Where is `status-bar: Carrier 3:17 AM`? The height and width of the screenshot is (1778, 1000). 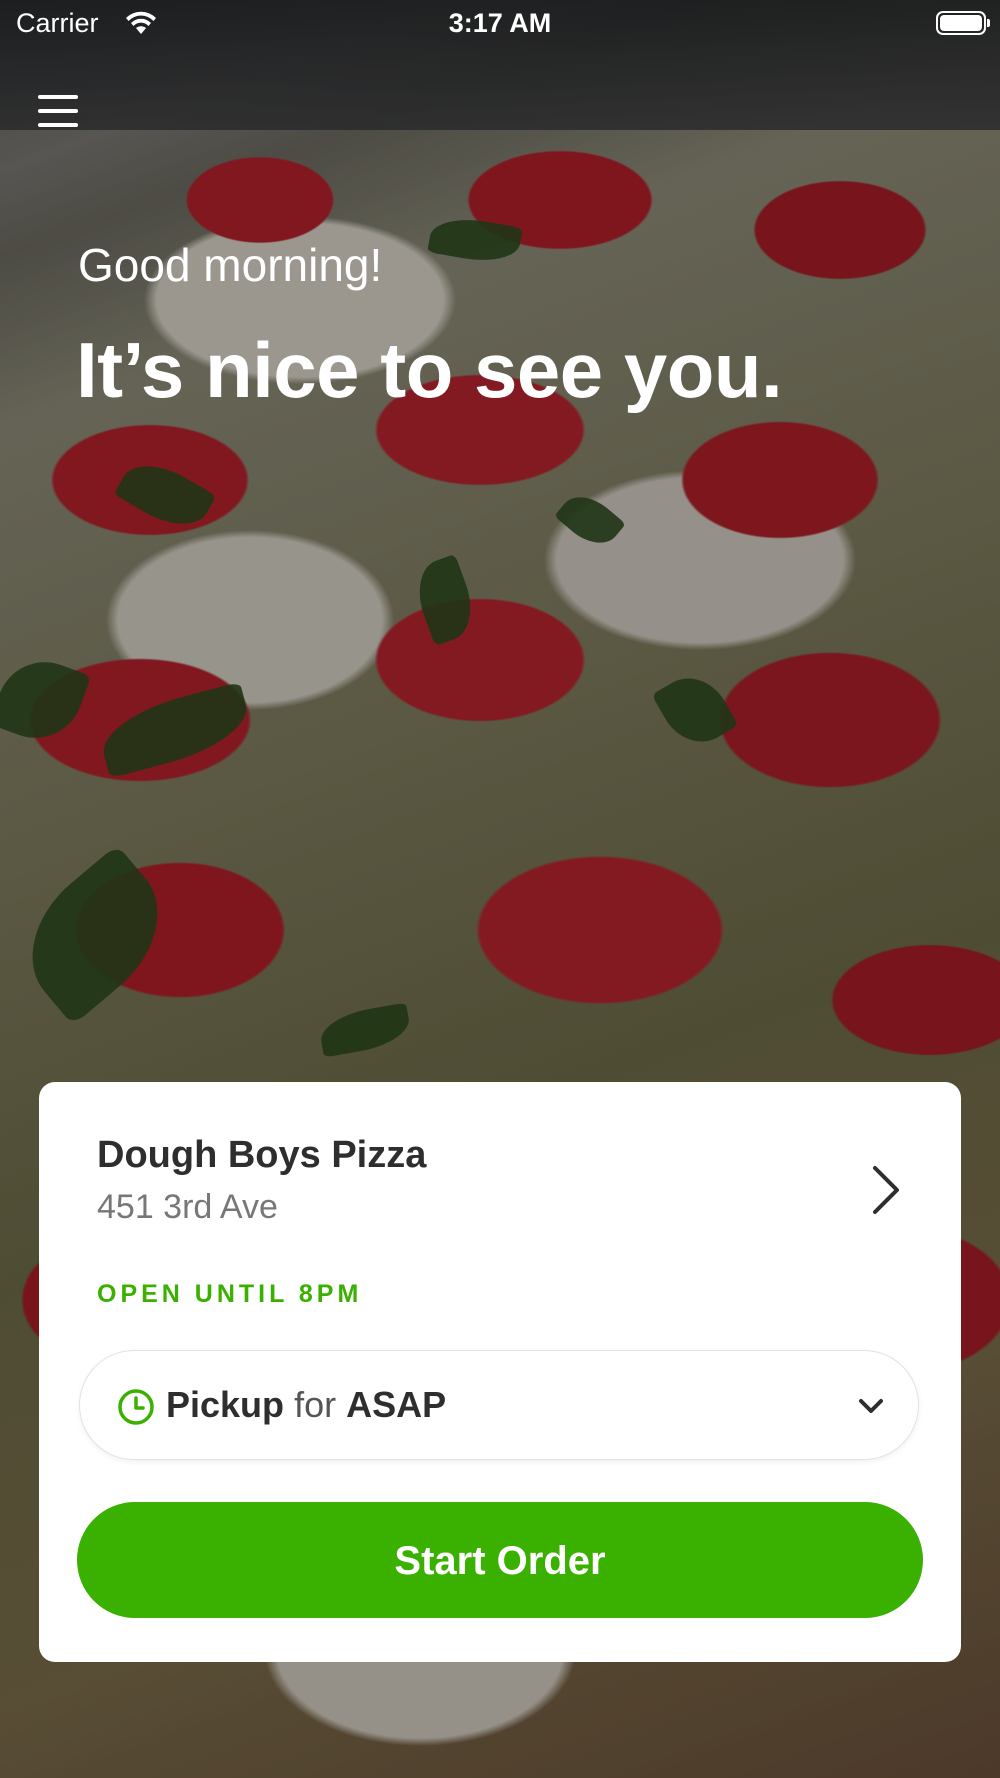
status-bar: Carrier 3:17 AM is located at coordinates (500, 25).